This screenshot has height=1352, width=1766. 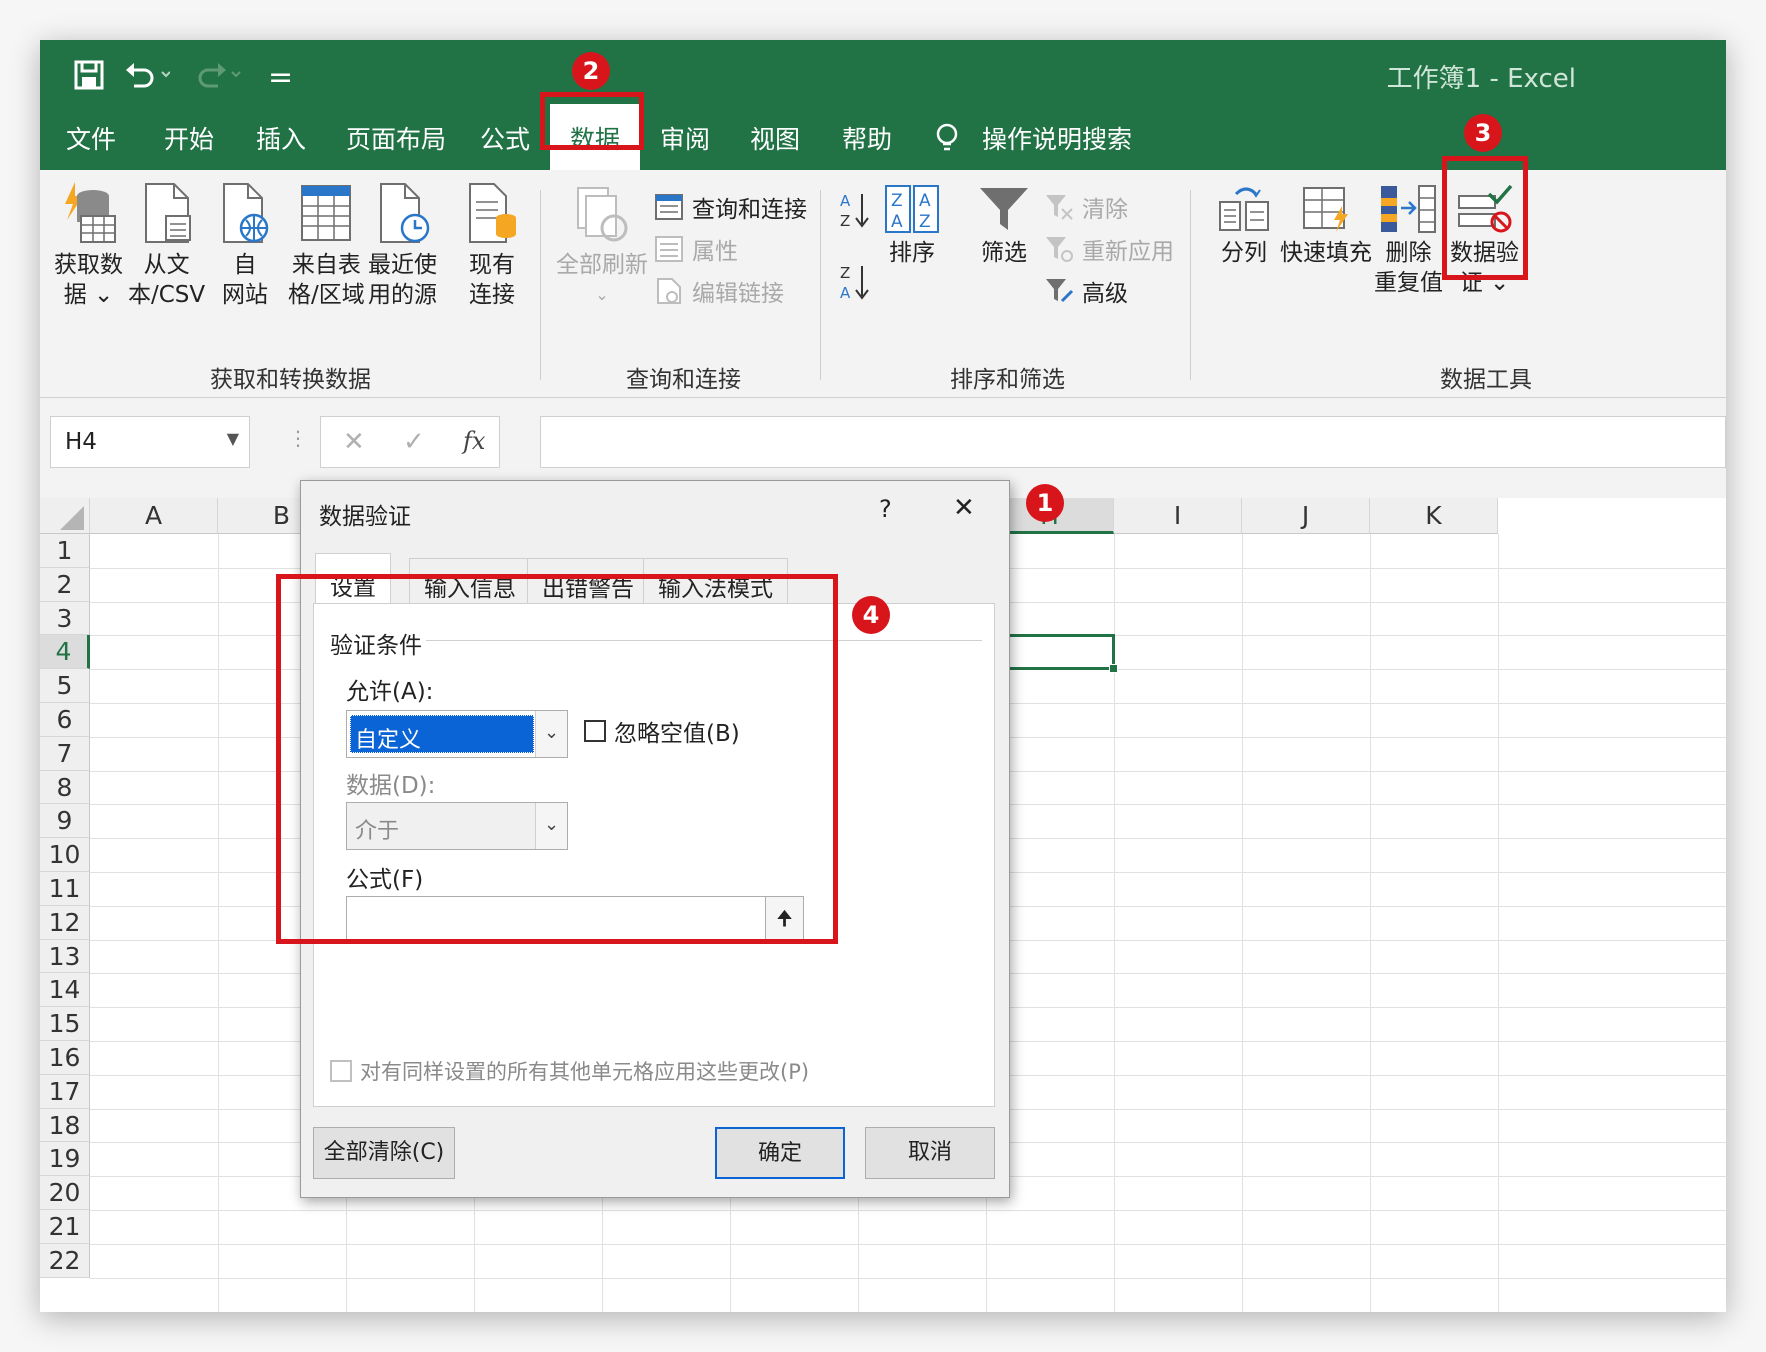 I want to click on row-header-19: 19, so click(x=65, y=1159).